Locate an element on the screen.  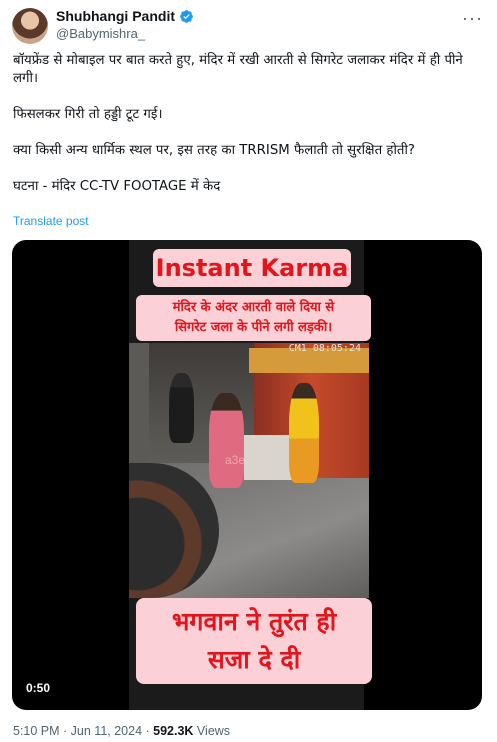
person-background is located at coordinates (181, 408).